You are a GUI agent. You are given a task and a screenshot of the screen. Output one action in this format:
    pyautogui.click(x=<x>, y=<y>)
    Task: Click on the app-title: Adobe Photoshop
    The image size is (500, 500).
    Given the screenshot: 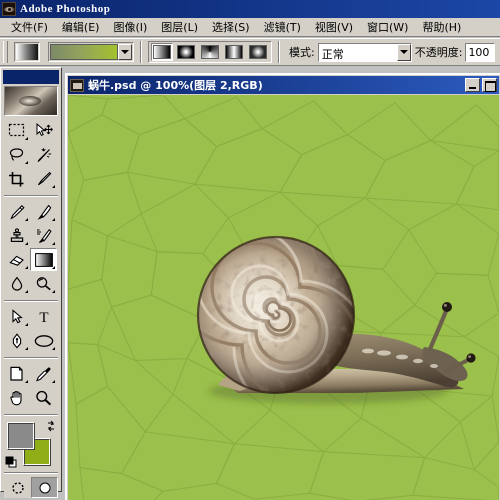 What is the action you would take?
    pyautogui.click(x=65, y=9)
    